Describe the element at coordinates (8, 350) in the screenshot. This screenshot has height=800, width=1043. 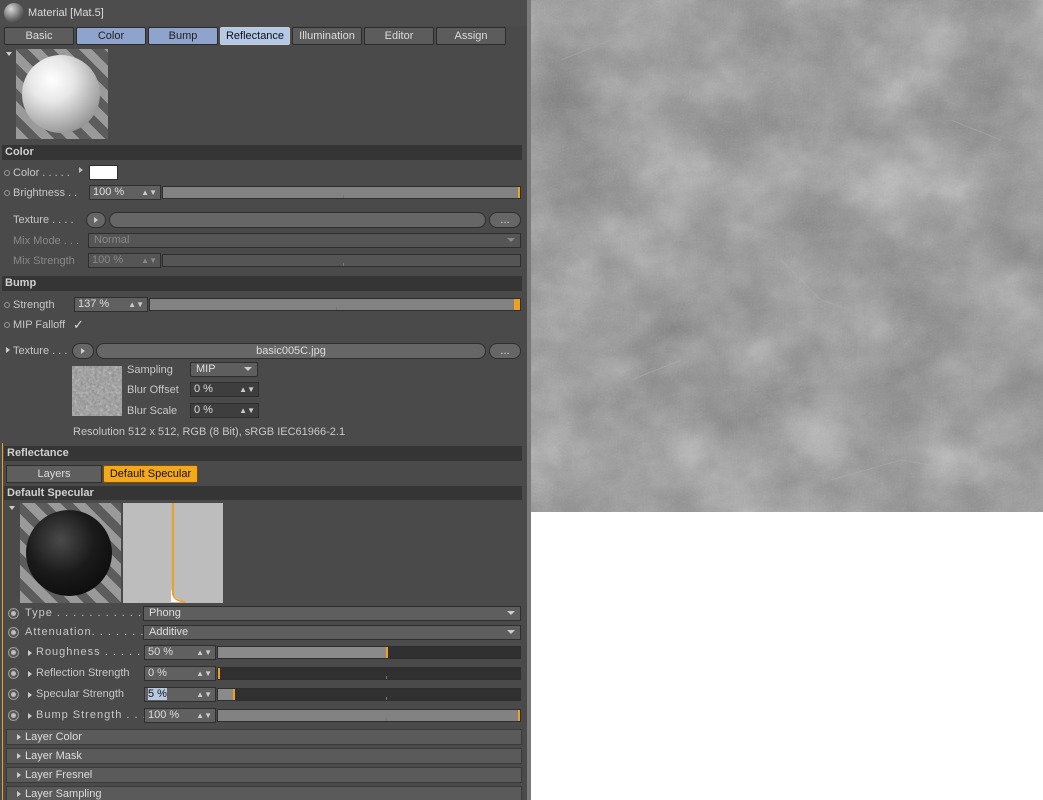
I see `texture-expand-icon` at that location.